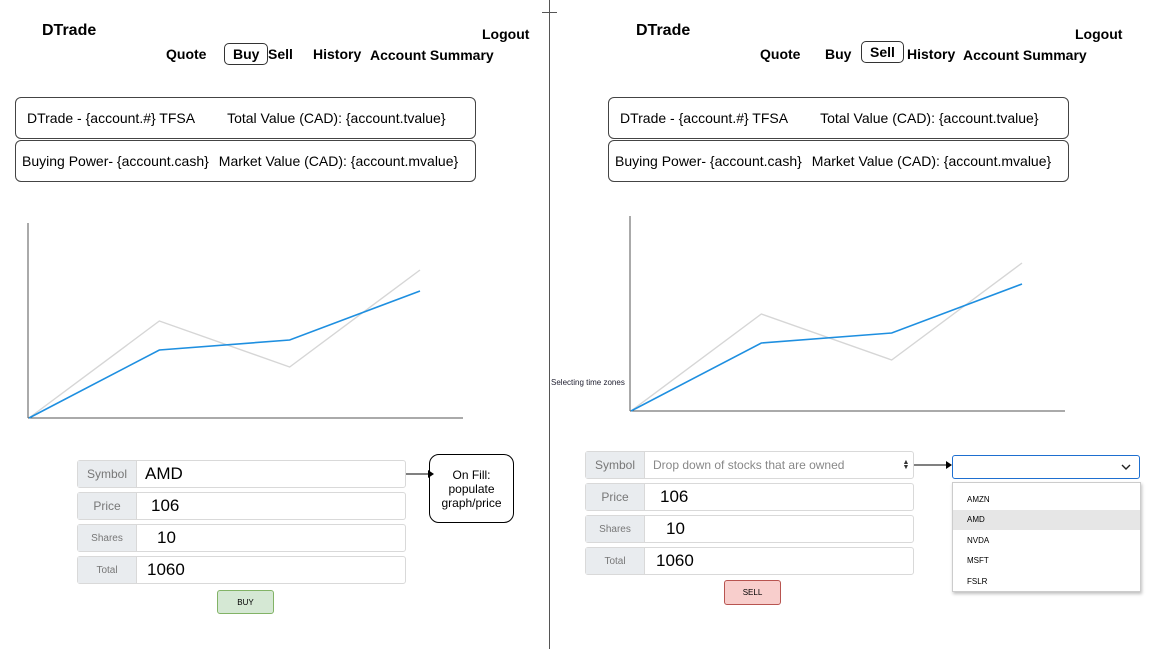  What do you see at coordinates (933, 465) in the screenshot?
I see `dropdown-arrow` at bounding box center [933, 465].